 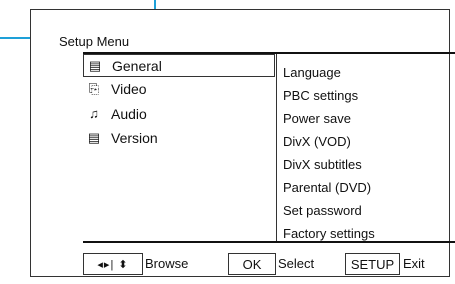 What do you see at coordinates (329, 187) in the screenshot?
I see `option-parental-dvd: Parental (DVD)` at bounding box center [329, 187].